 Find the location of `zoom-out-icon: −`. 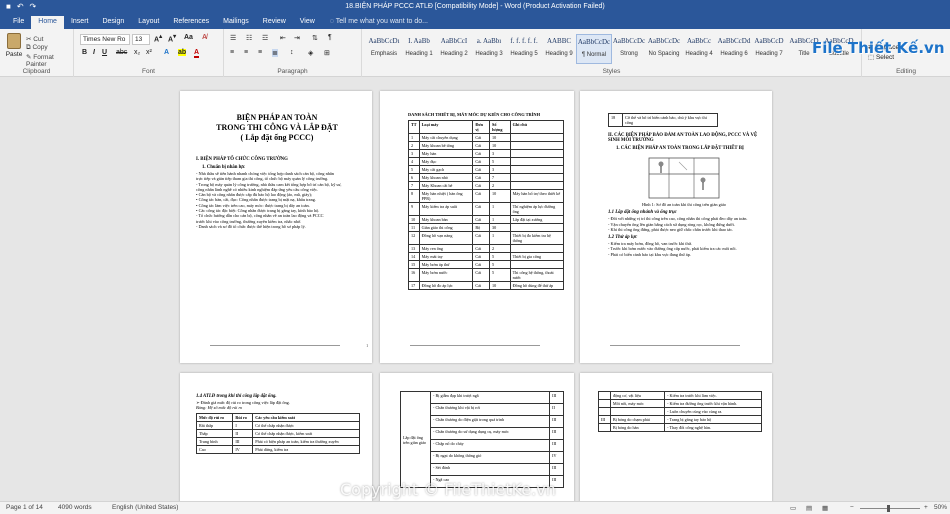

zoom-out-icon: − is located at coordinates (852, 507).